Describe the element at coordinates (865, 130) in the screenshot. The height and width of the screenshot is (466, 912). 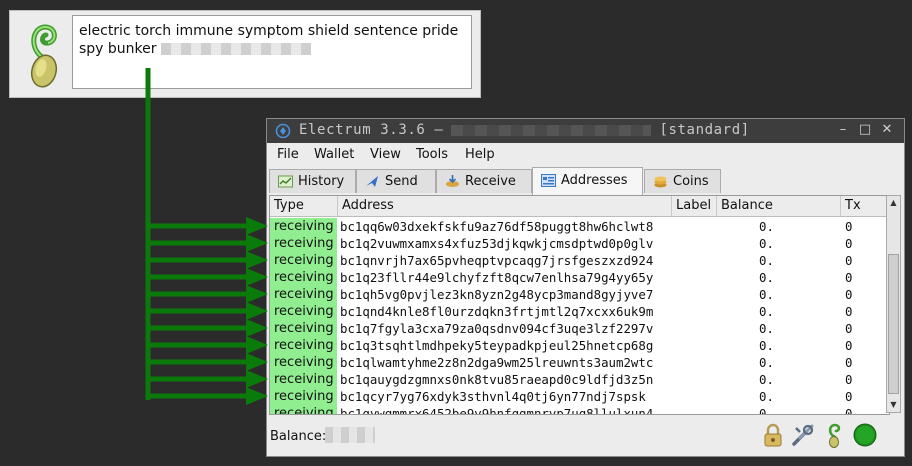
I see `maximize-button: □` at that location.